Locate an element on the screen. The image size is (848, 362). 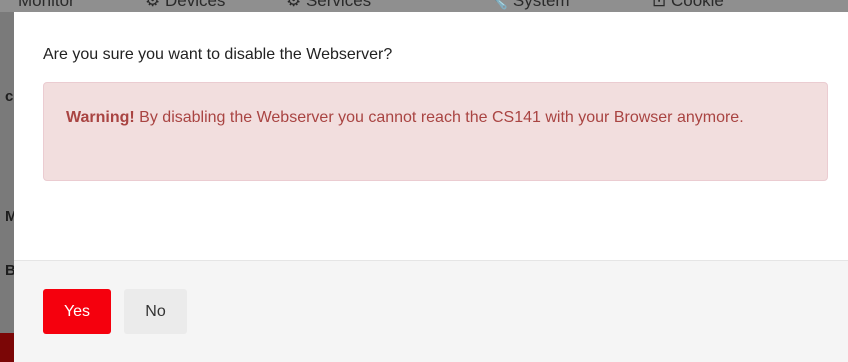
background-nav-devices: ⚙ Devices is located at coordinates (185, 5).